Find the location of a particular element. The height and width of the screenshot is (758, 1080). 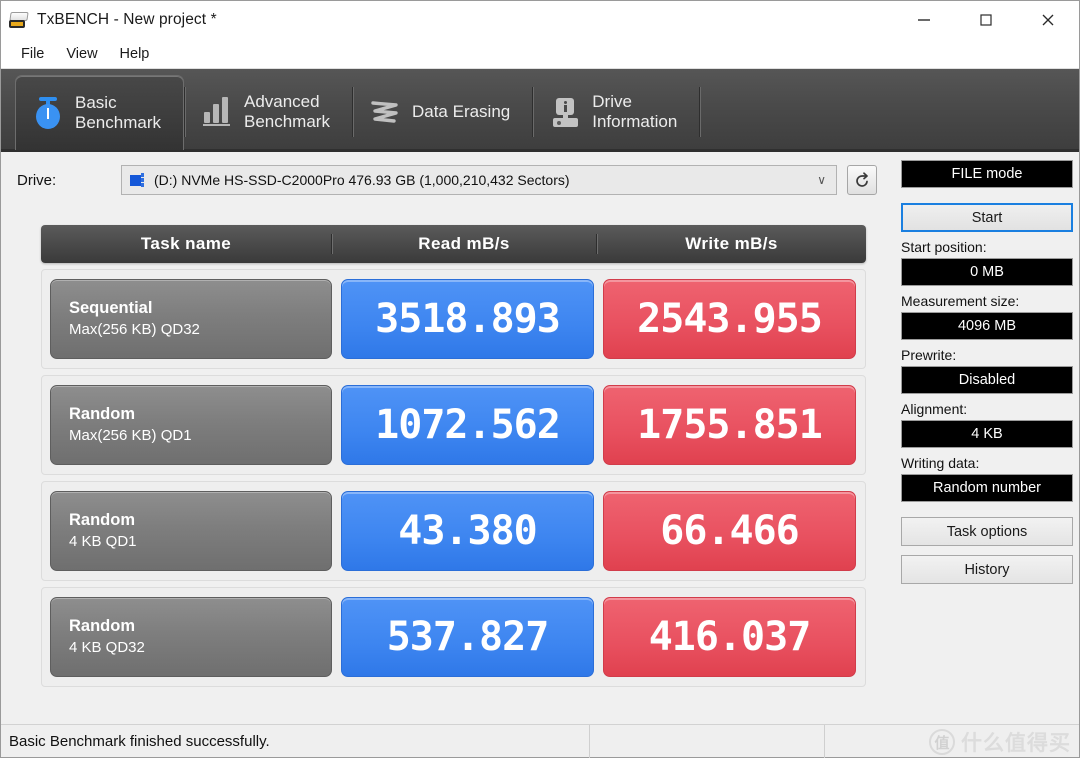

write-value: 66.466 is located at coordinates (729, 531).